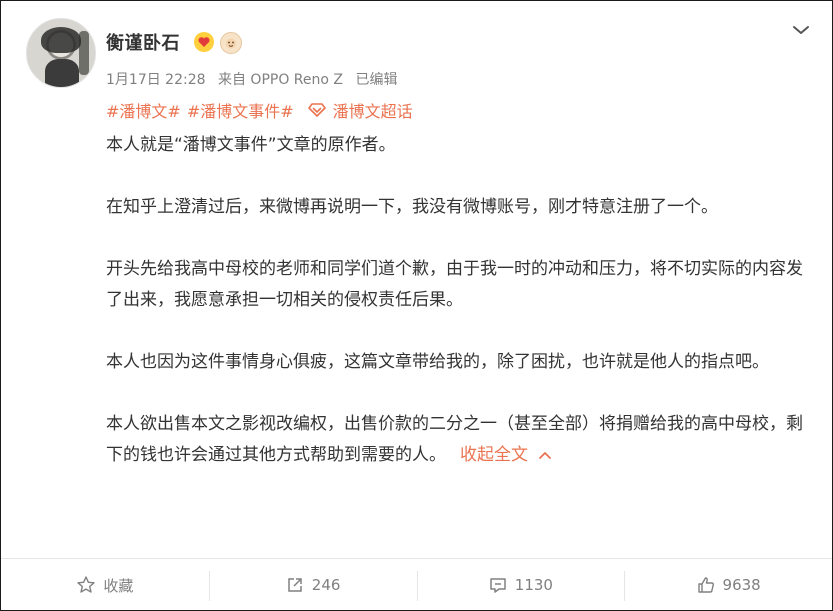 This screenshot has height=611, width=833. Describe the element at coordinates (705, 585) in the screenshot. I see `thumbs-up-icon` at that location.